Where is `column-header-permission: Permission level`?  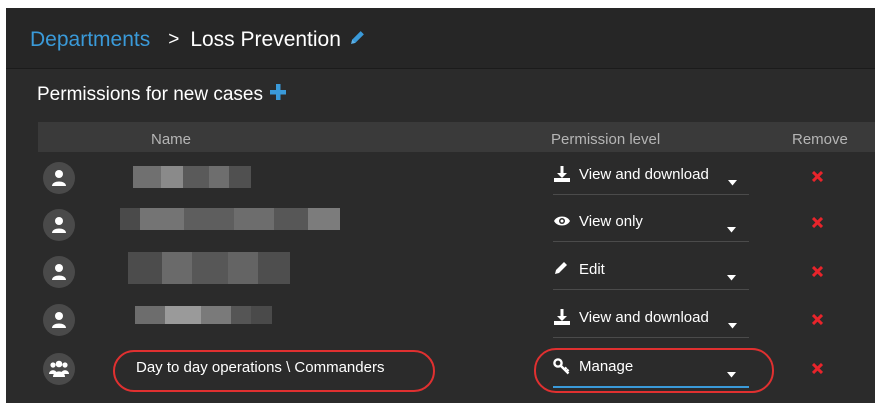
column-header-permission: Permission level is located at coordinates (606, 139).